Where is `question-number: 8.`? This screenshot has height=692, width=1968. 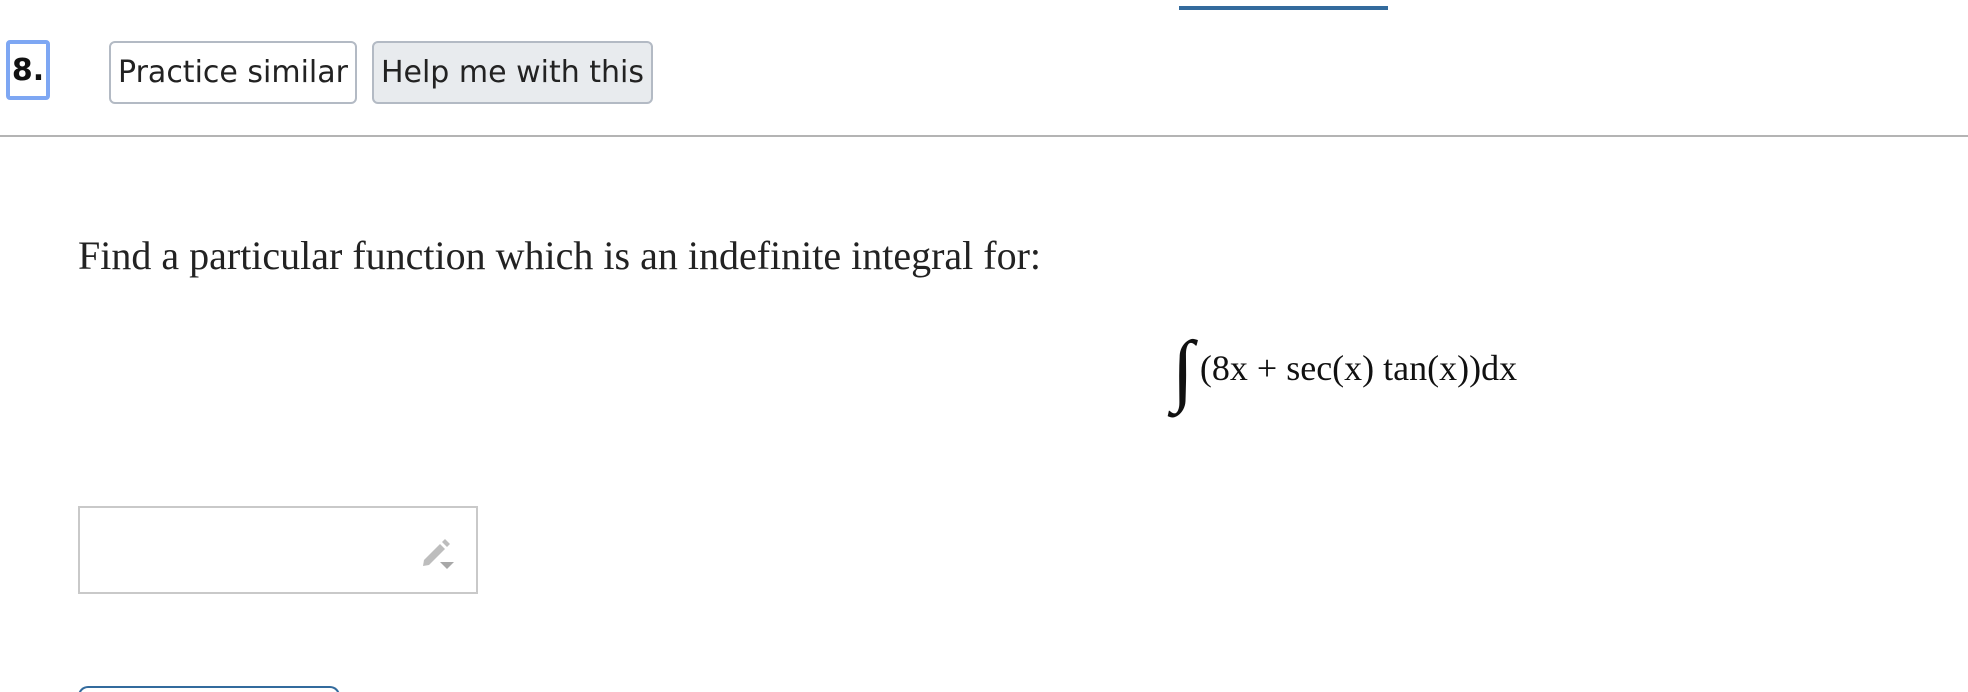
question-number: 8. is located at coordinates (28, 70).